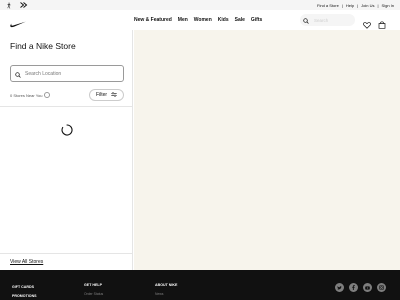 This screenshot has height=300, width=400. What do you see at coordinates (381, 287) in the screenshot?
I see `instagram-icon` at bounding box center [381, 287].